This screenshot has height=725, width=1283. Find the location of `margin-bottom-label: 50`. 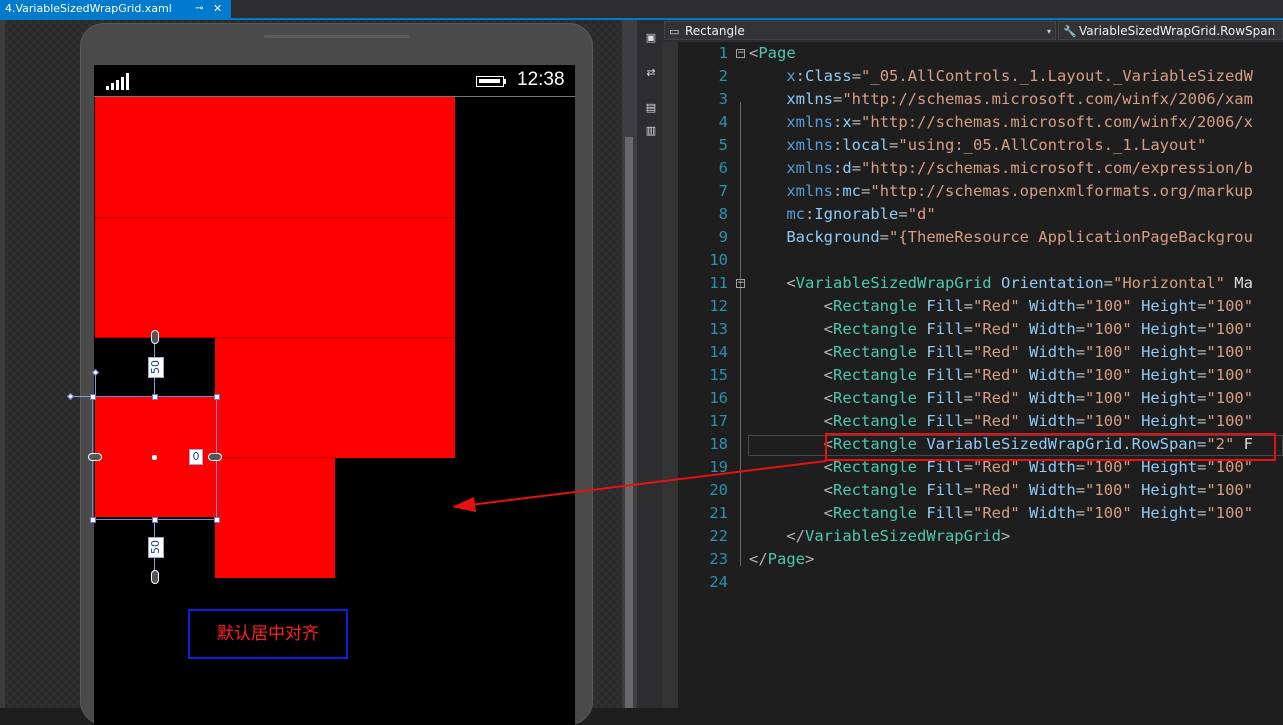

margin-bottom-label: 50 is located at coordinates (156, 547).